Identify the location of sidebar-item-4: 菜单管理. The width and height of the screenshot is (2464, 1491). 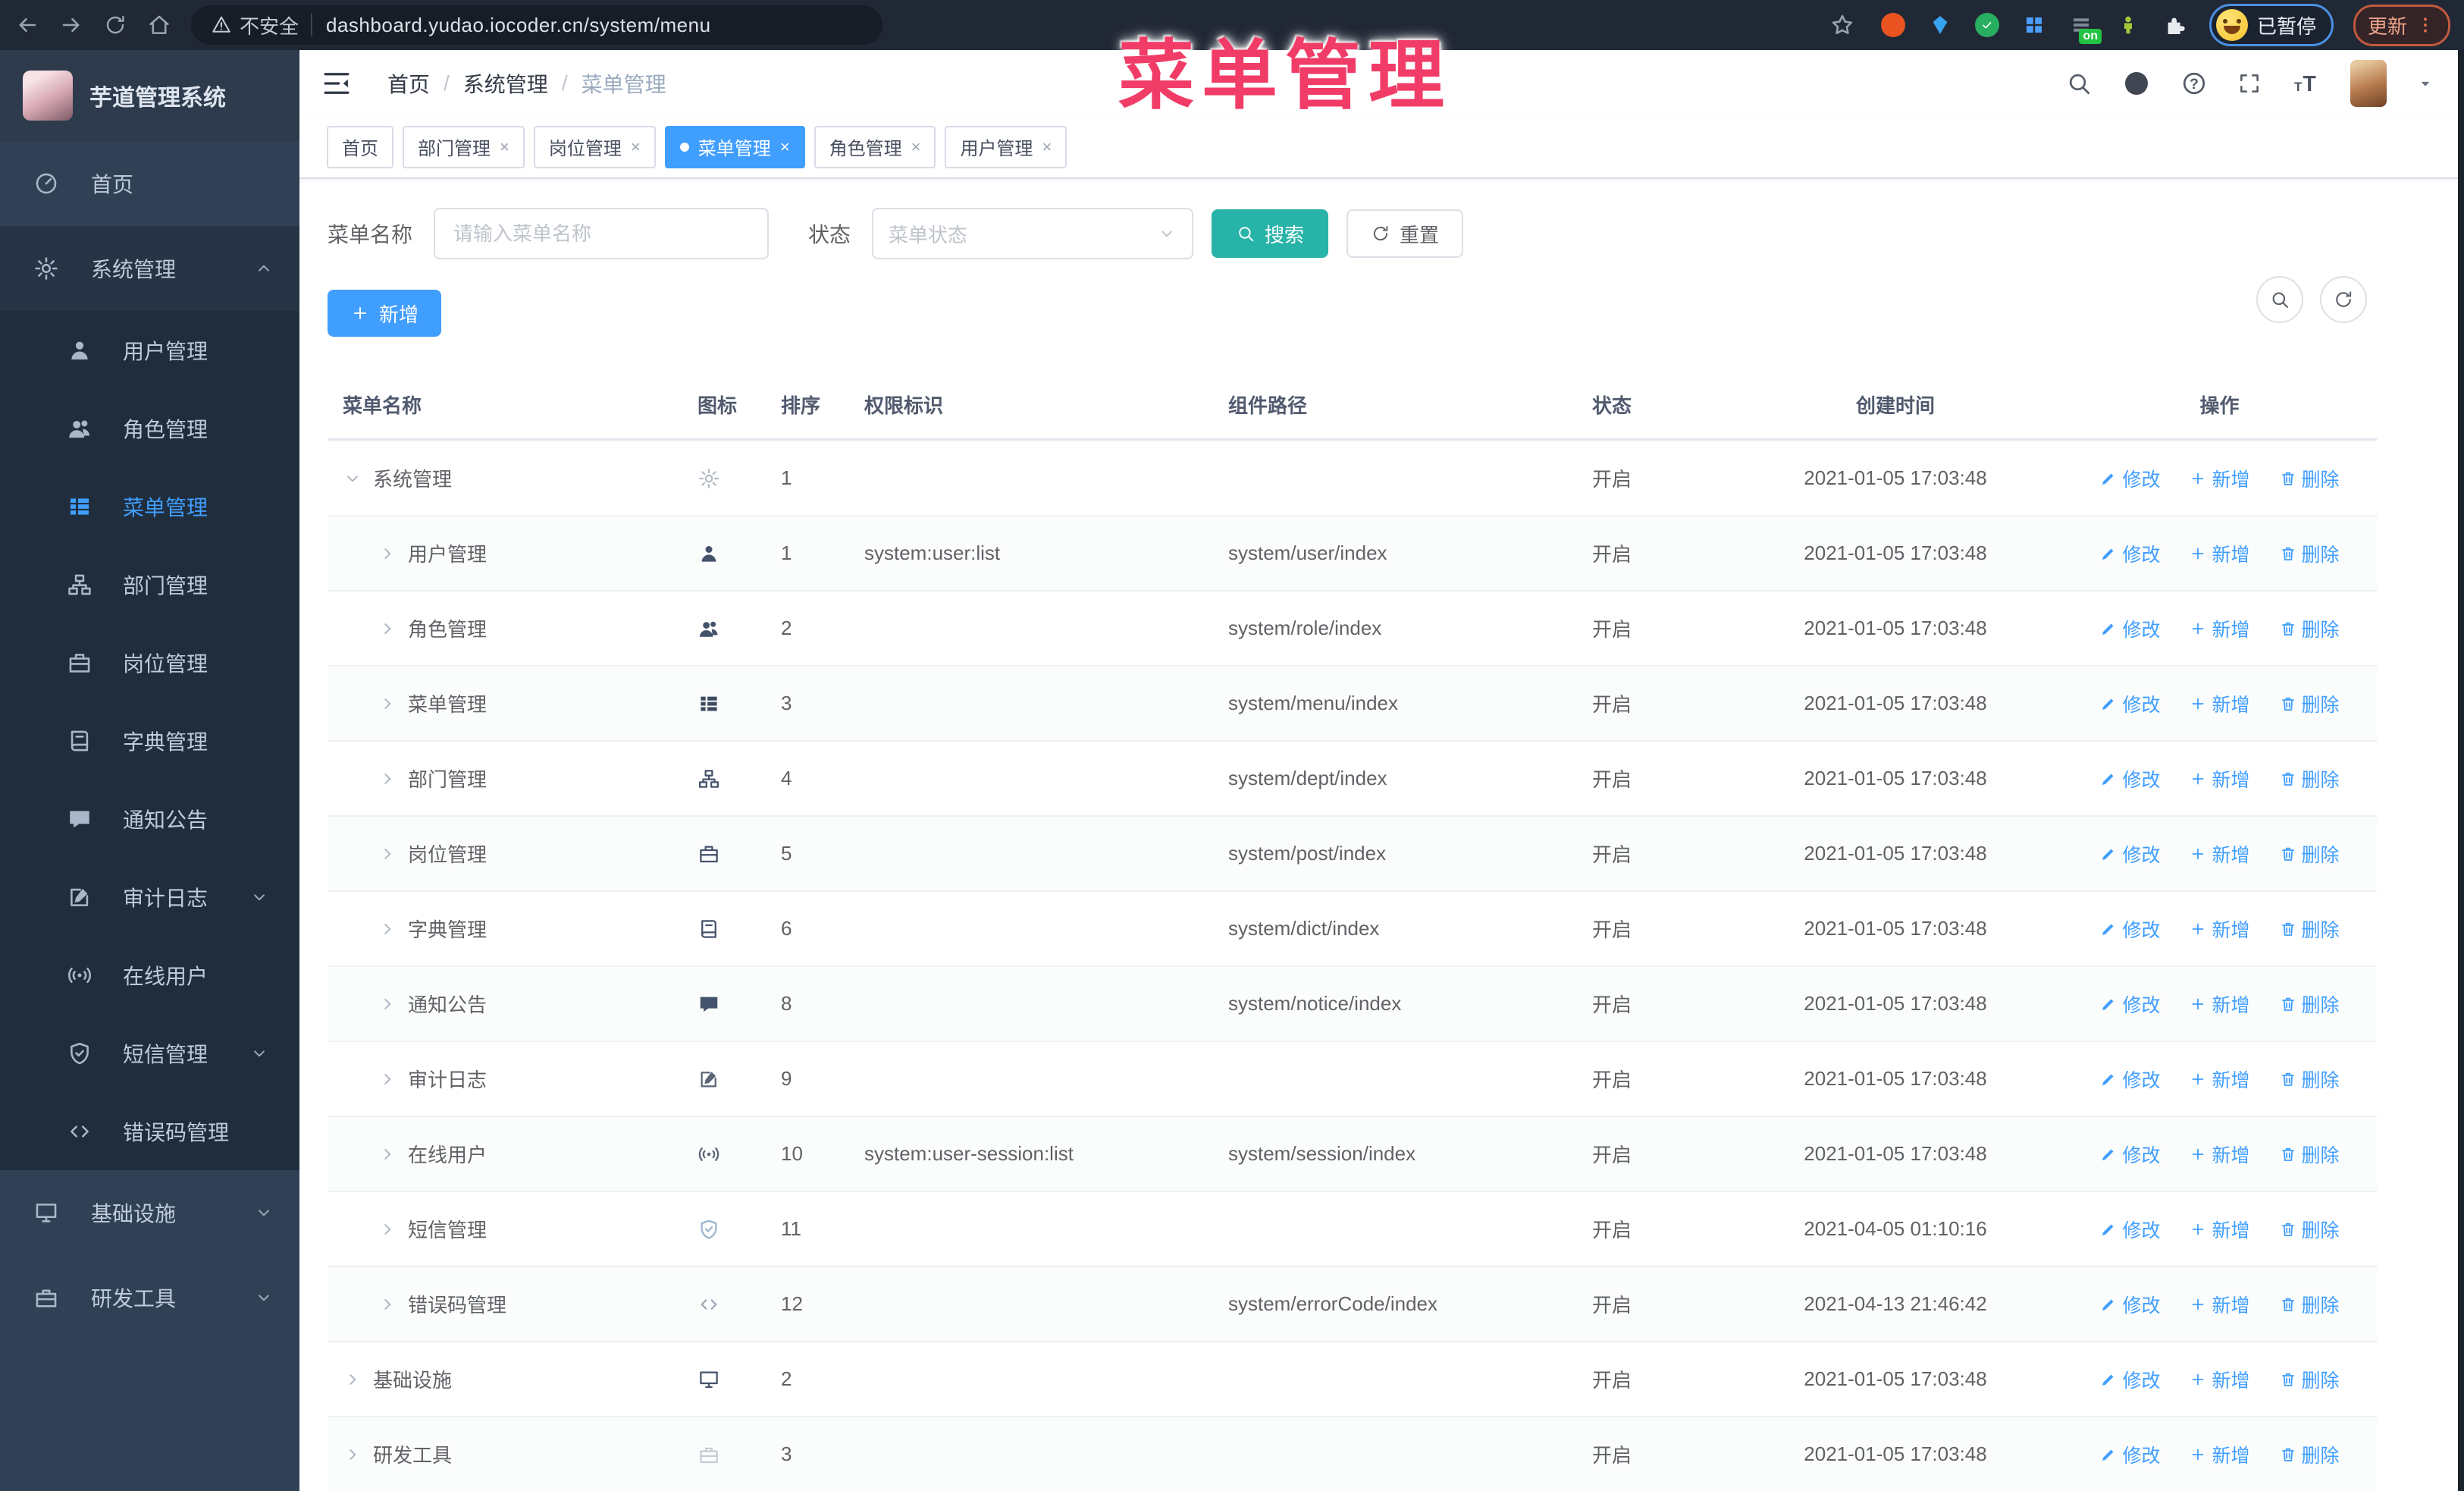
(150, 506).